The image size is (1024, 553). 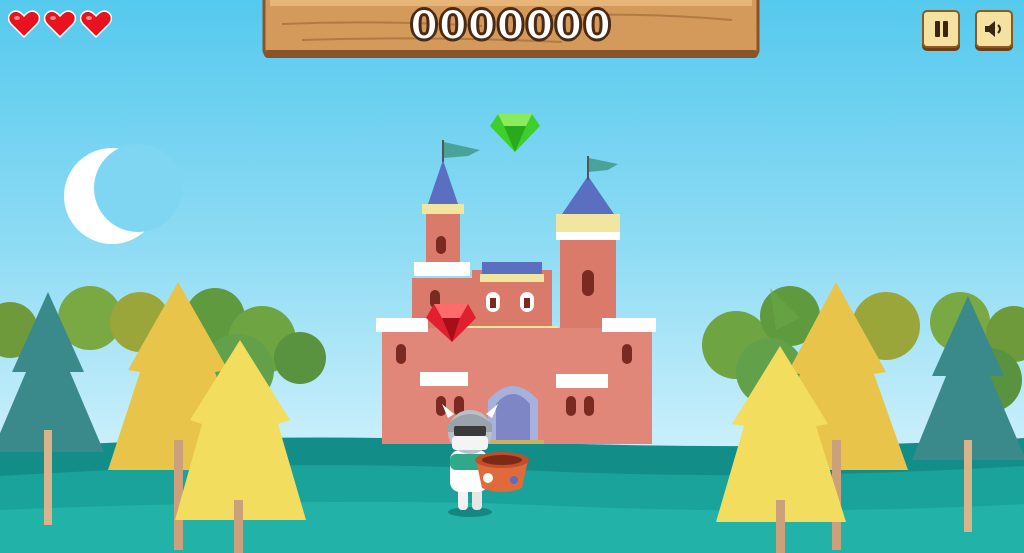 I want to click on crescent-moon, so click(x=123, y=194).